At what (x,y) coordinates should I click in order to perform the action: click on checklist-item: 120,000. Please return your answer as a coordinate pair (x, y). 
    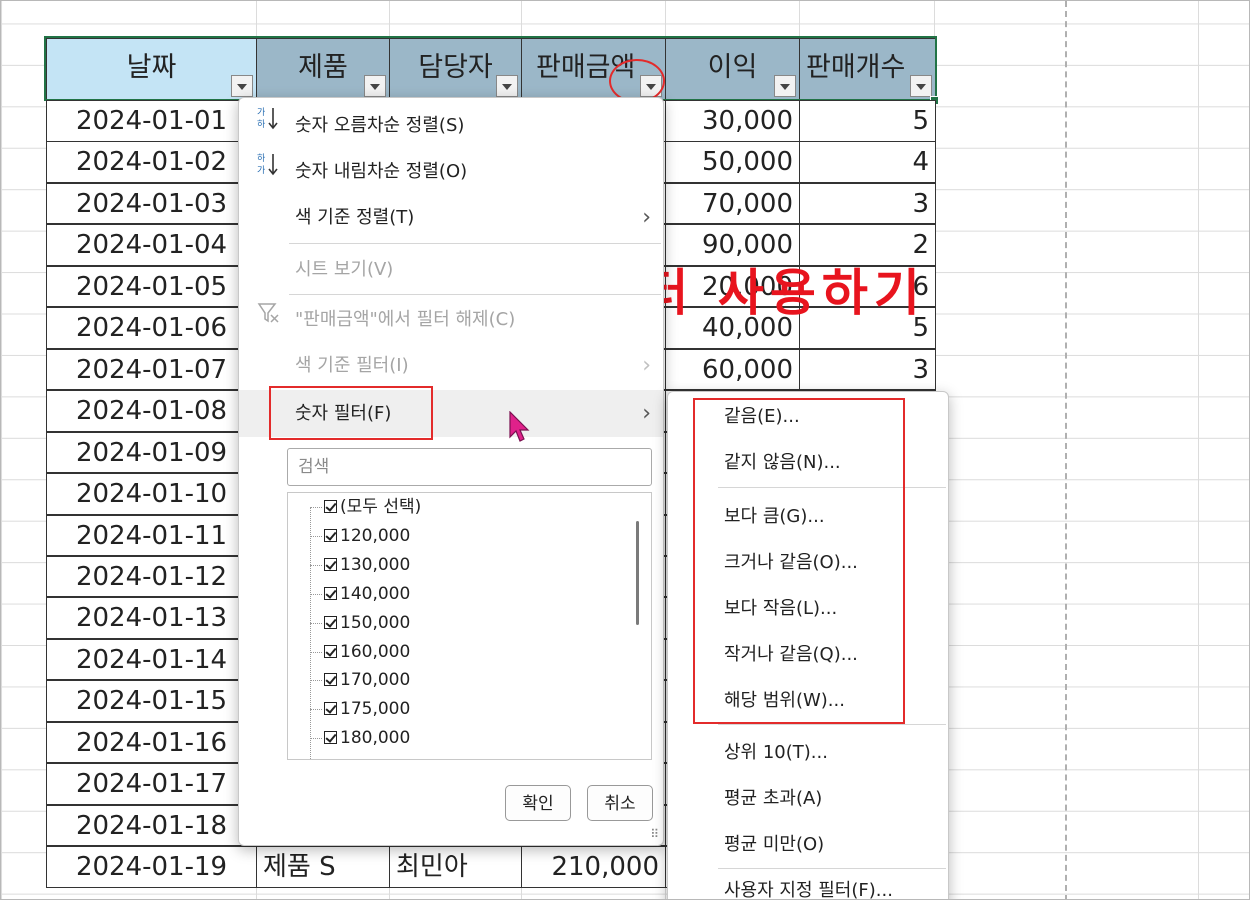
    Looking at the image, I should click on (367, 536).